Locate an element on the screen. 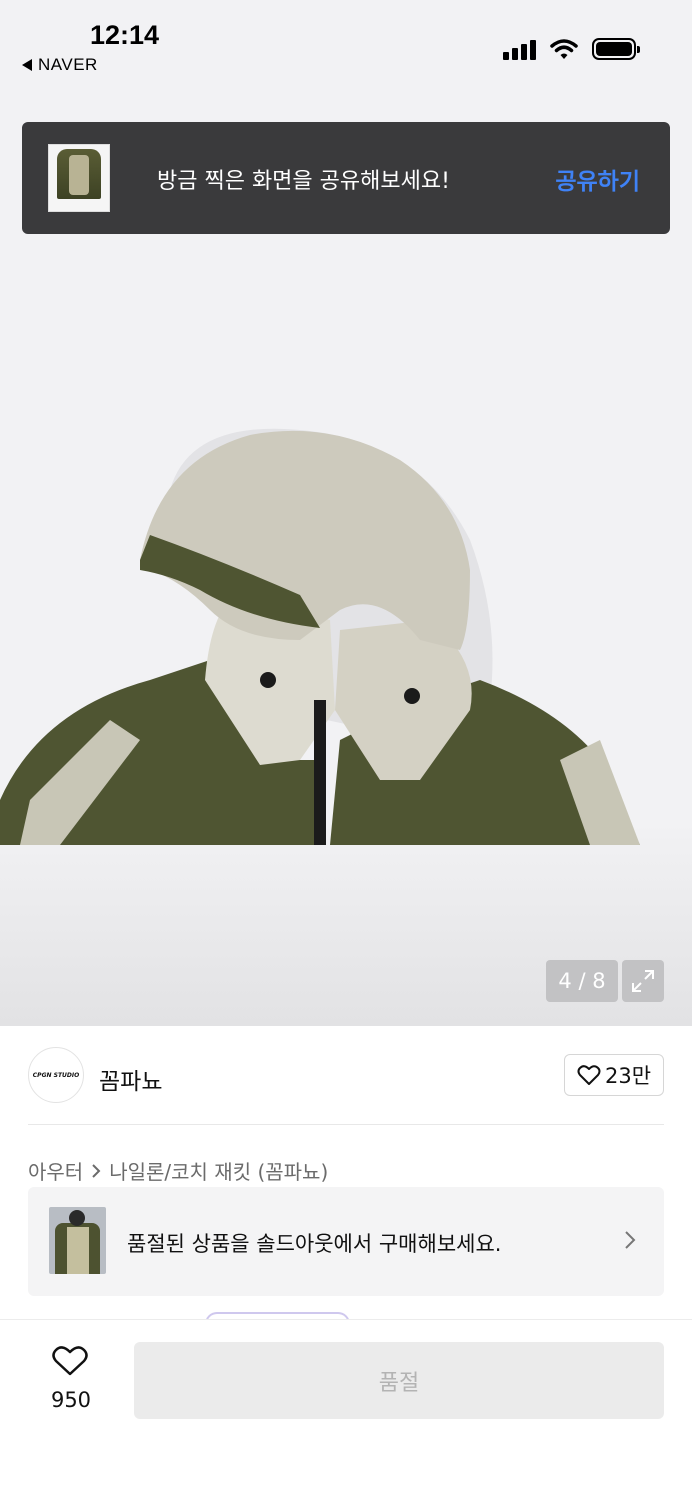 The width and height of the screenshot is (692, 1500). wish-button is located at coordinates (70, 1363).